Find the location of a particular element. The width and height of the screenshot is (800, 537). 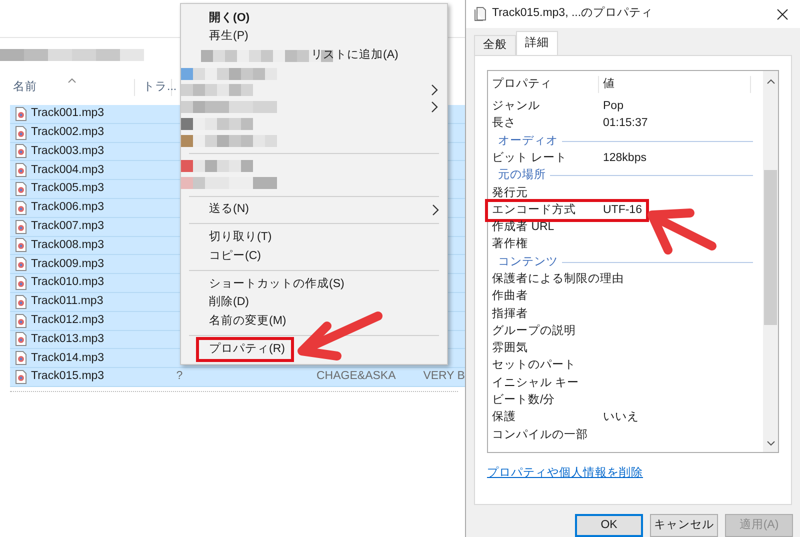

file-name: Track009.mp3 is located at coordinates (68, 264).